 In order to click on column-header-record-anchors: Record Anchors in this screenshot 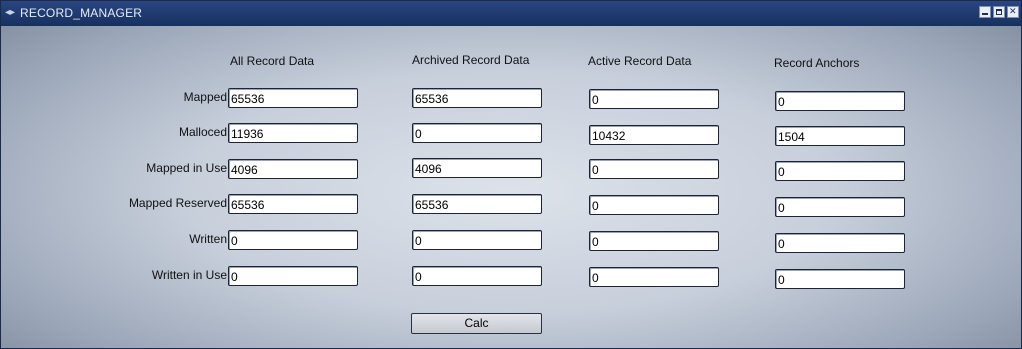, I will do `click(817, 63)`.